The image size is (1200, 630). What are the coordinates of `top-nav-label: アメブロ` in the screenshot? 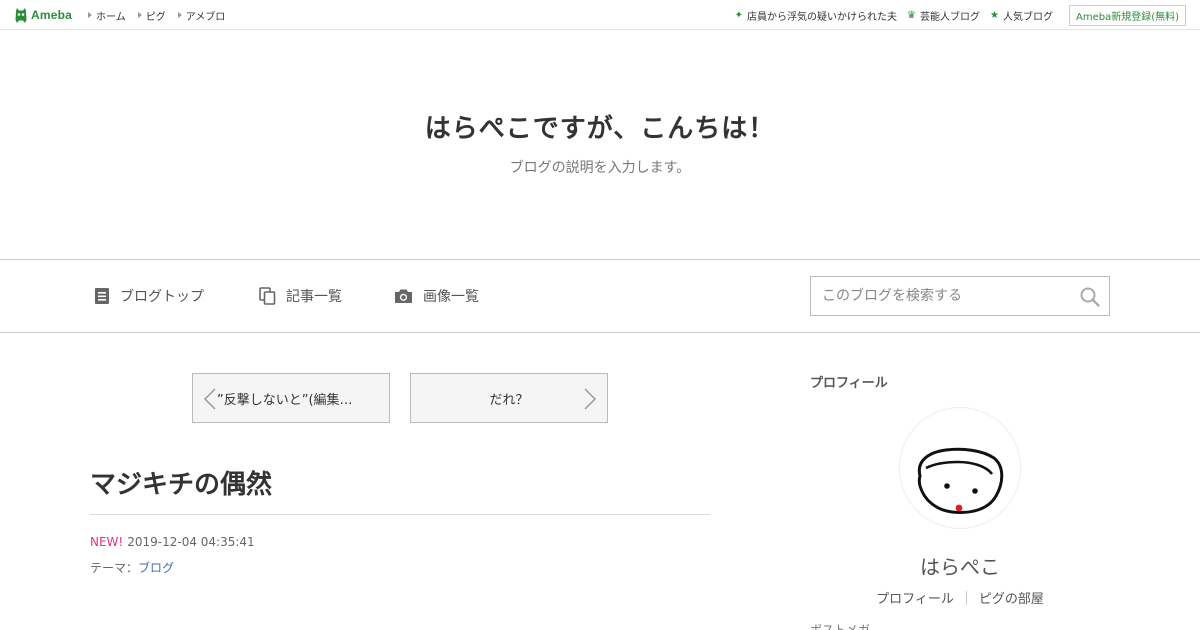 It's located at (205, 17).